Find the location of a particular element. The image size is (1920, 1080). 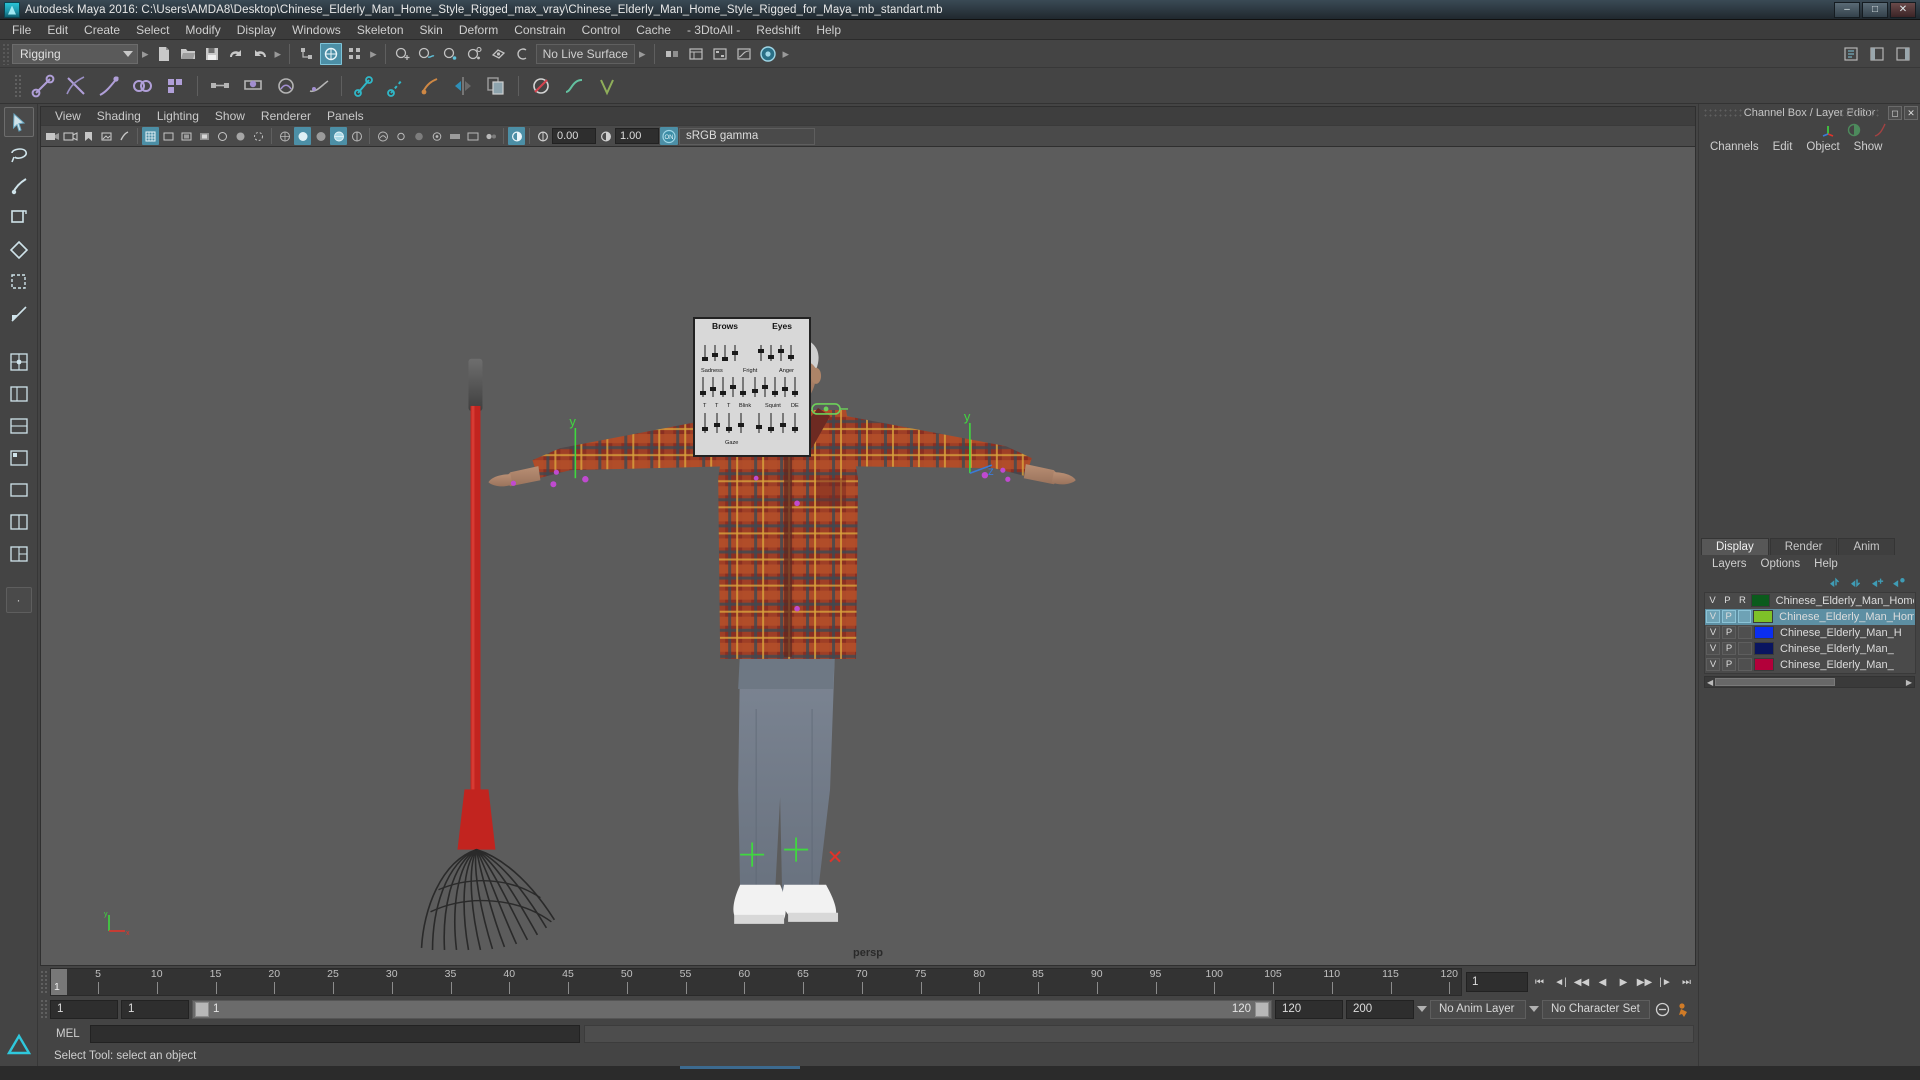

open-scene-button is located at coordinates (188, 54).